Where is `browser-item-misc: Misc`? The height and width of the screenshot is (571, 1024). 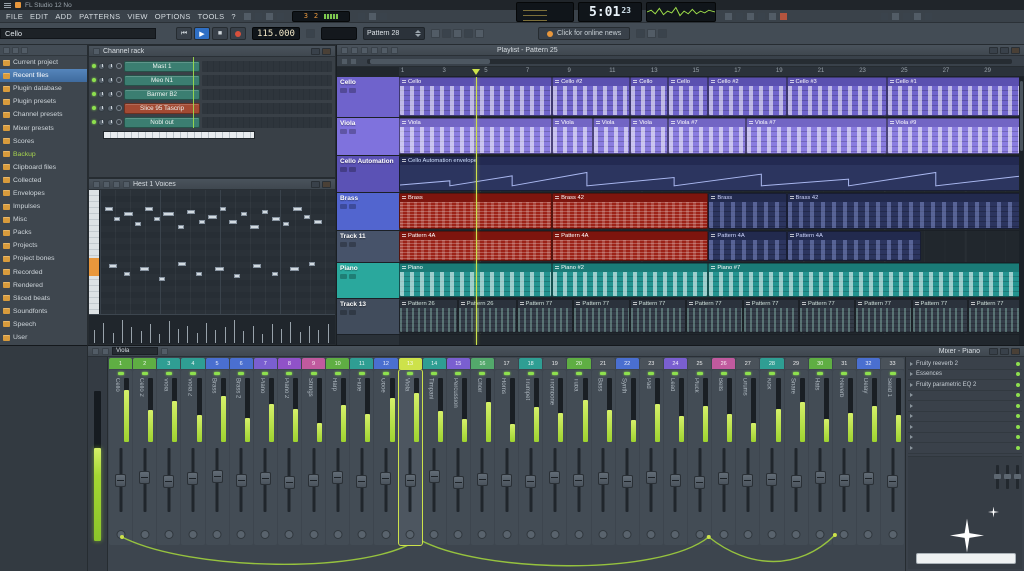 browser-item-misc: Misc is located at coordinates (43, 219).